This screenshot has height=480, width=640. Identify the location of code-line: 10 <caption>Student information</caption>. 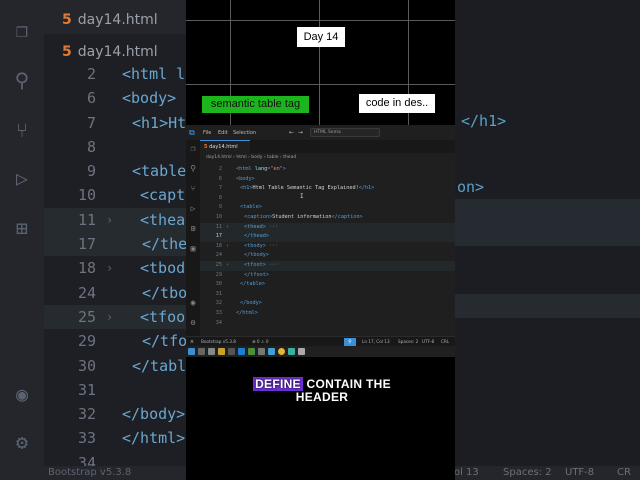
(327, 218).